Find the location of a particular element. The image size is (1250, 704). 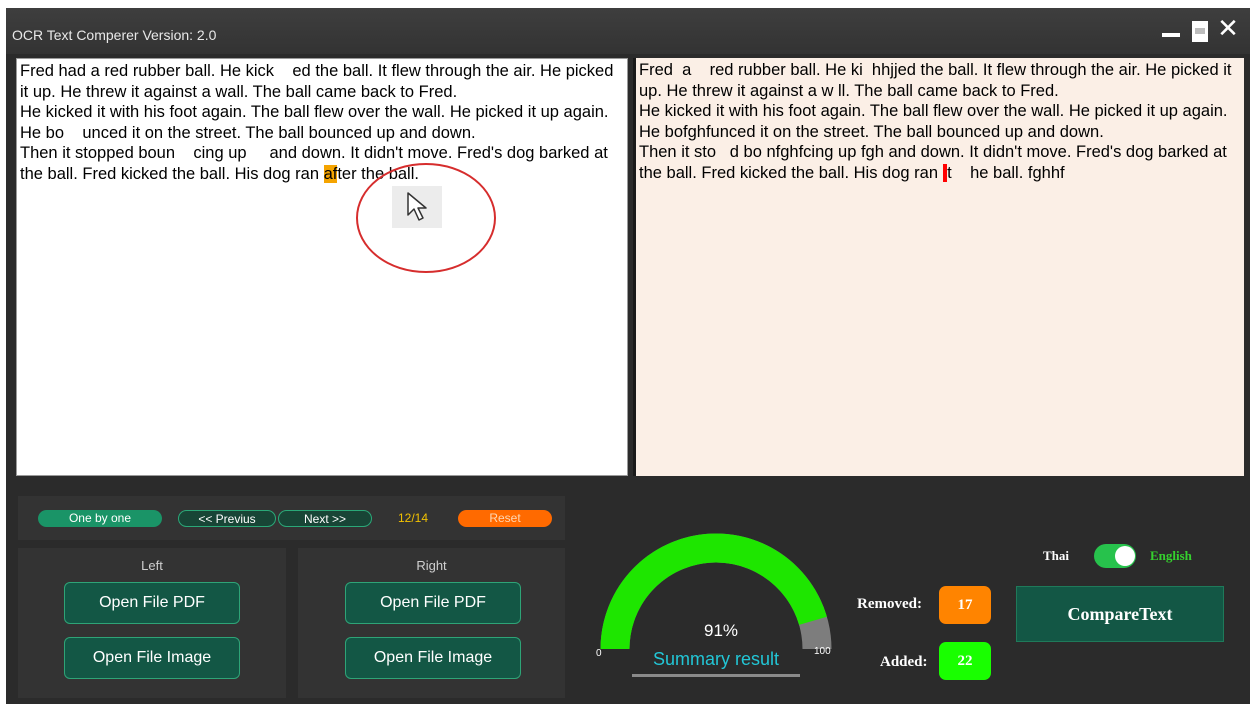

left-open-image-button: Open File Image is located at coordinates (152, 658).